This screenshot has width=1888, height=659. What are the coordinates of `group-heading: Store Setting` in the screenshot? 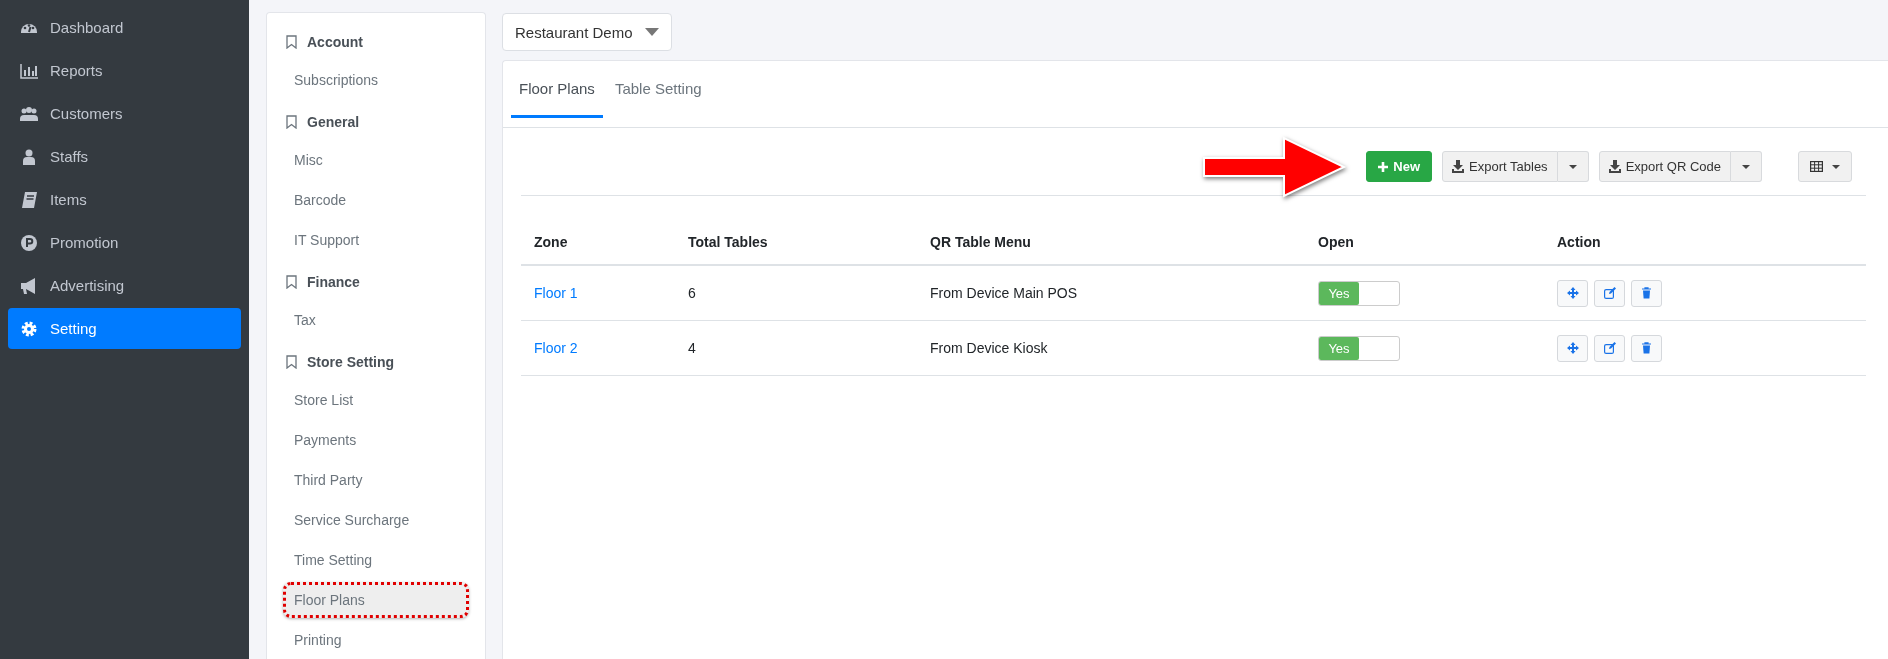 It's located at (351, 362).